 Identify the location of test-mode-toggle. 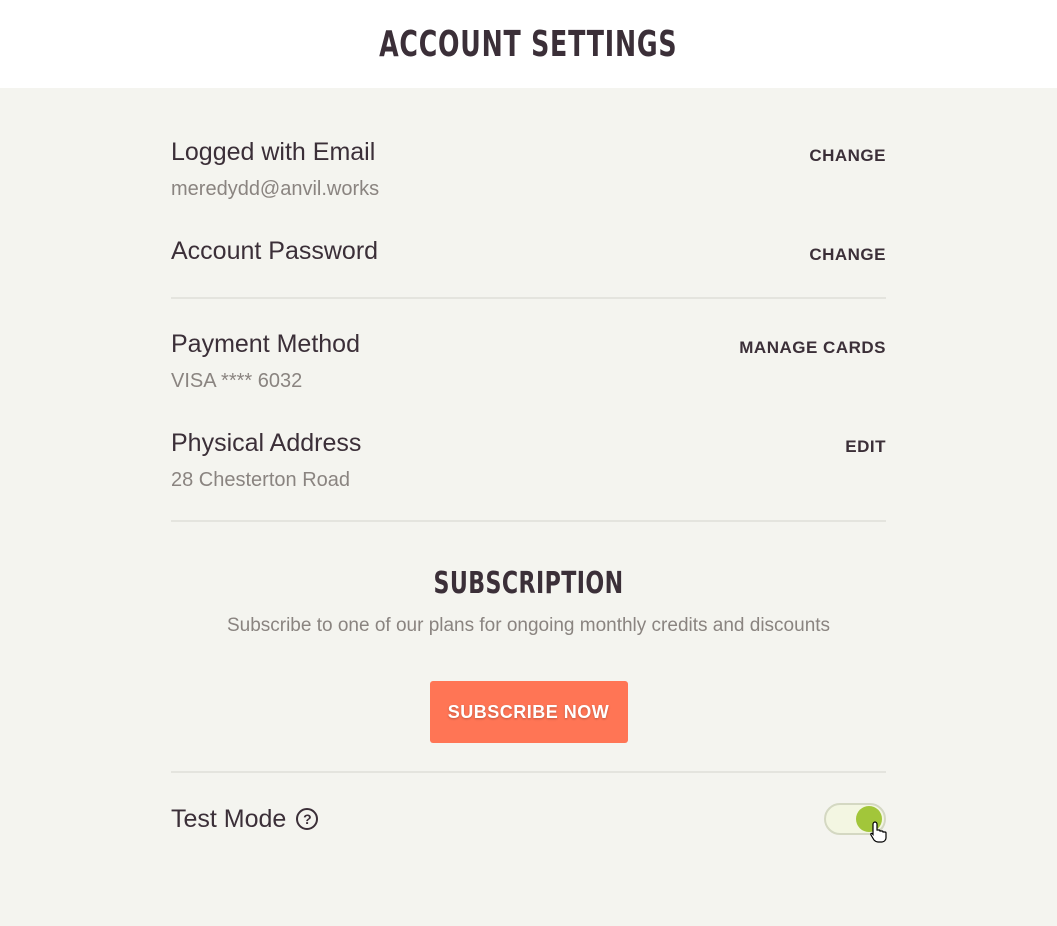
(855, 823).